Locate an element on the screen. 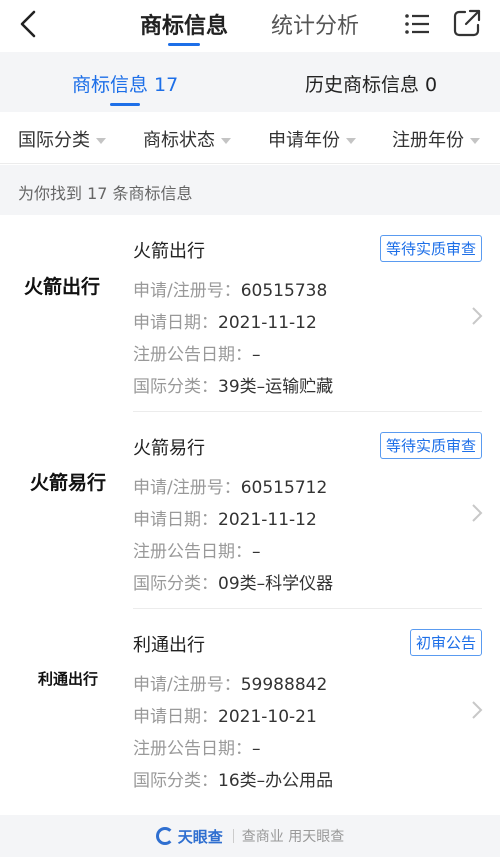  filter-intl-class: 国际分类 is located at coordinates (62, 139).